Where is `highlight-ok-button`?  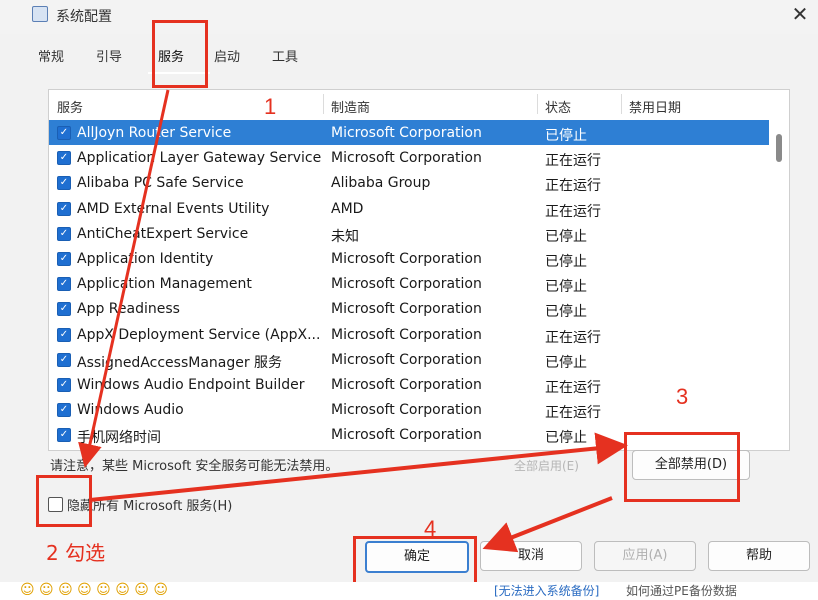 highlight-ok-button is located at coordinates (415, 562).